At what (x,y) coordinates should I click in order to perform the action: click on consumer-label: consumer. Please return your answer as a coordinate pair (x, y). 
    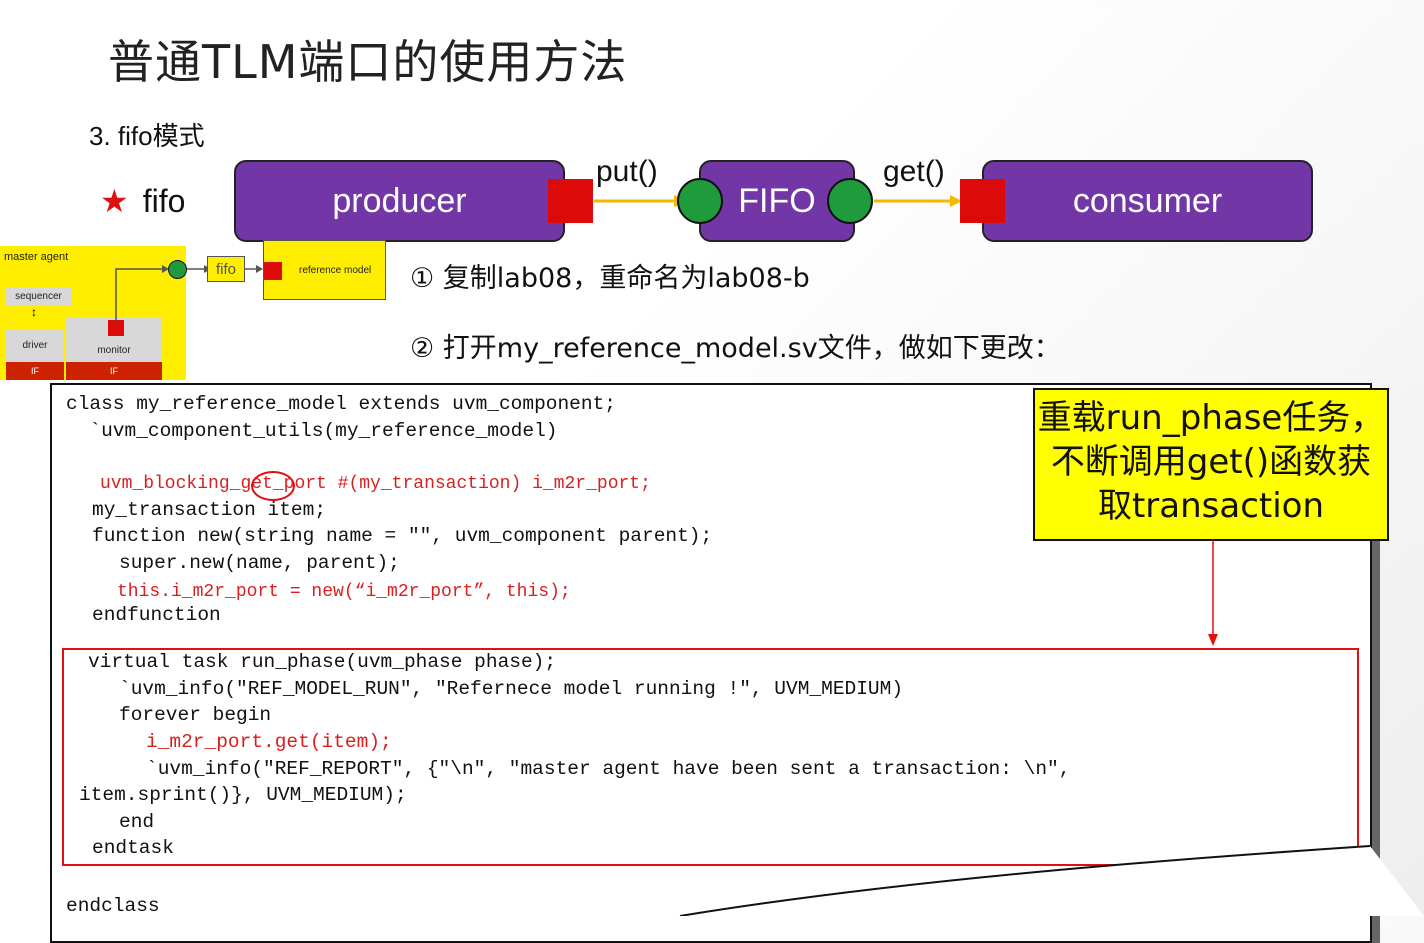
    Looking at the image, I should click on (1147, 200).